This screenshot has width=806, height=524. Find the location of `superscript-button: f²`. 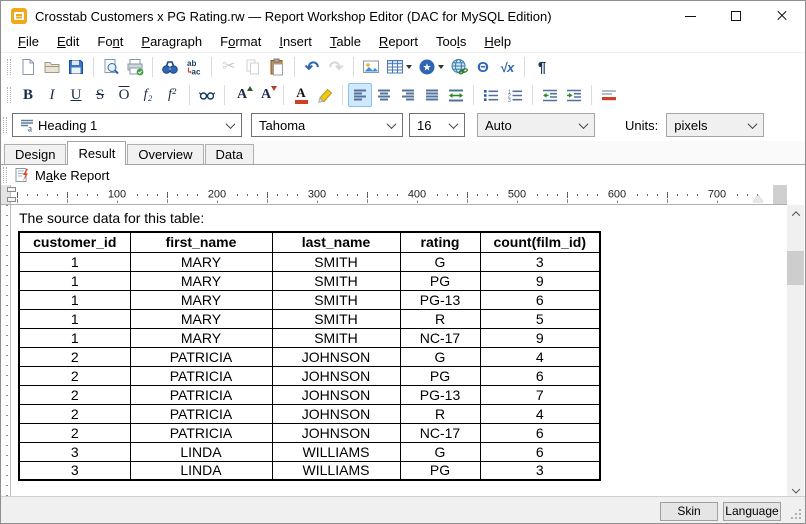

superscript-button: f² is located at coordinates (172, 95).